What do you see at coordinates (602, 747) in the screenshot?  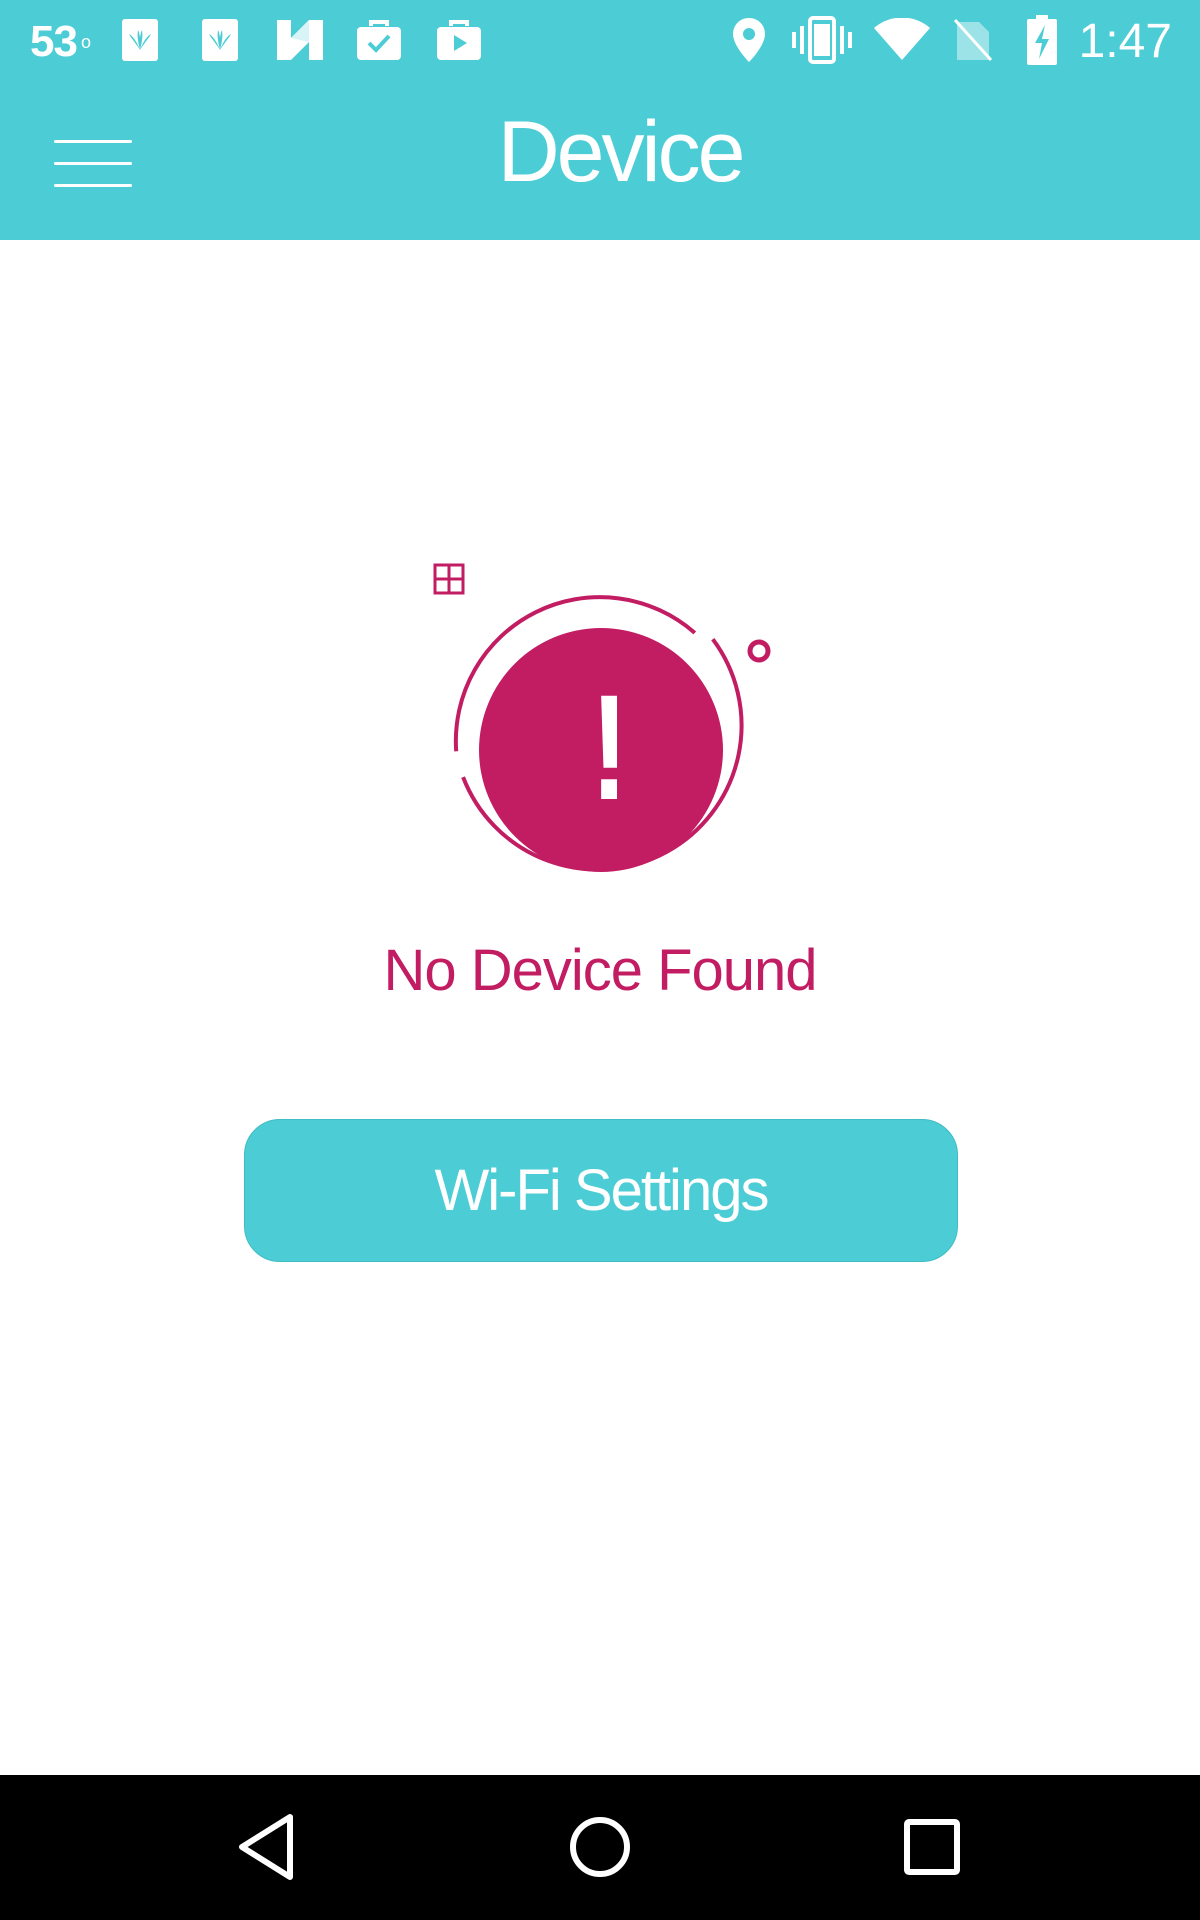 I see `exclamation-mark: !` at bounding box center [602, 747].